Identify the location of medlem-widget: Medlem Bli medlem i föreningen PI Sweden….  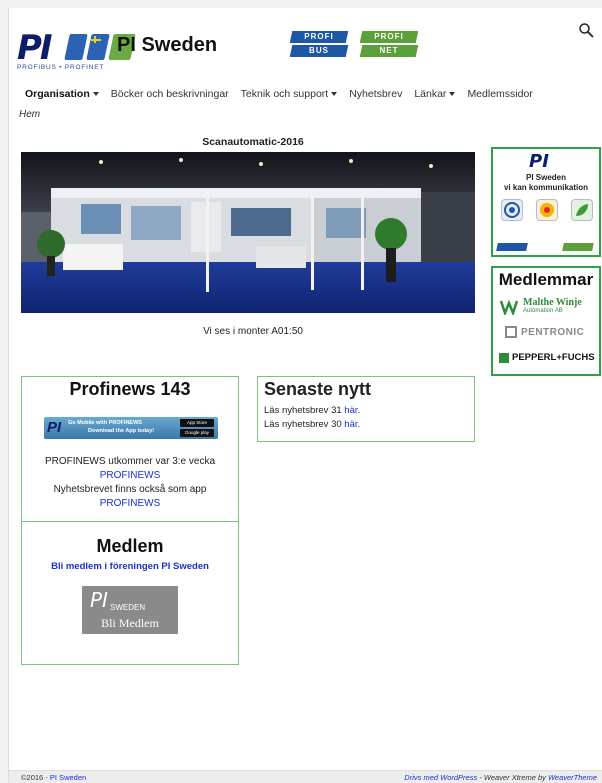
(130, 593).